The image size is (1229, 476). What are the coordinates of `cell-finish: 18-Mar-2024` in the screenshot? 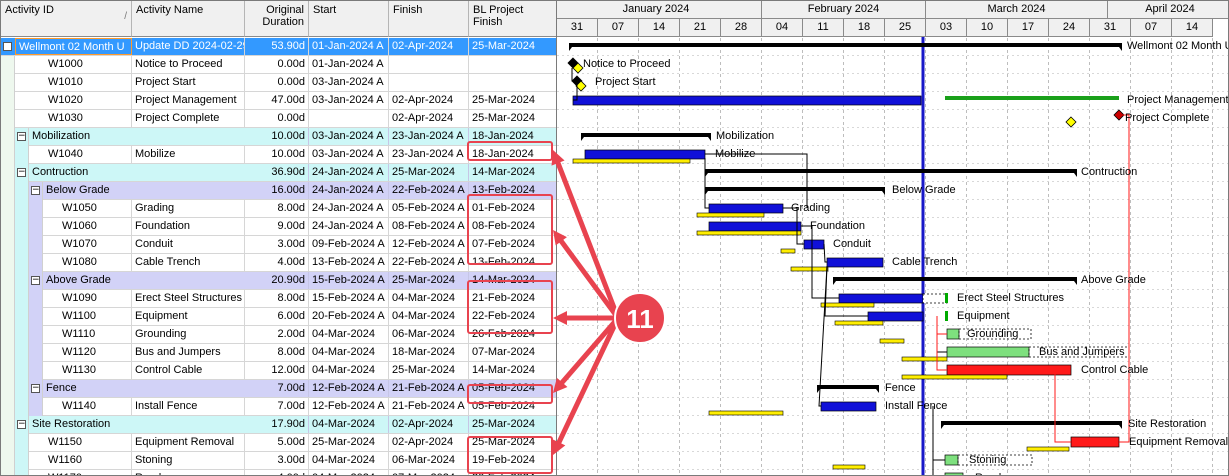 It's located at (429, 352).